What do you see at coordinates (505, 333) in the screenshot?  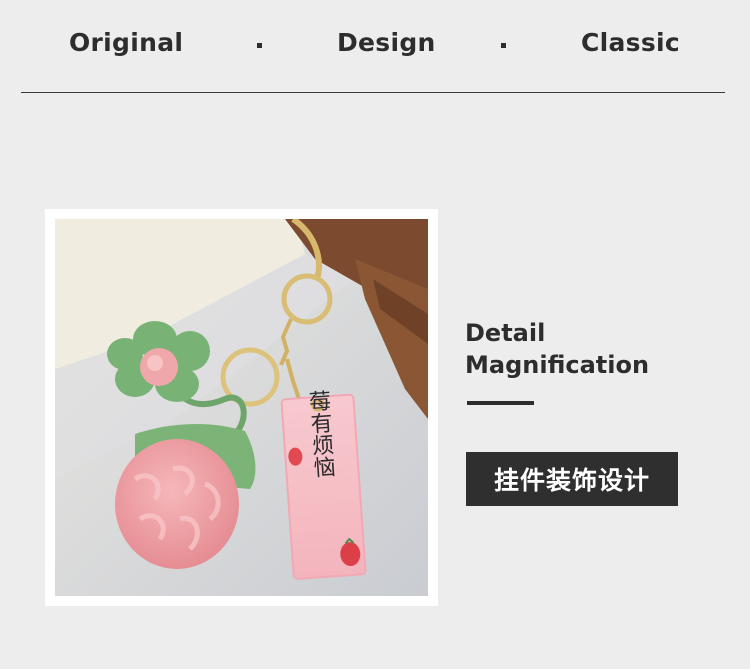 I see `detail-title-line1: Detail` at bounding box center [505, 333].